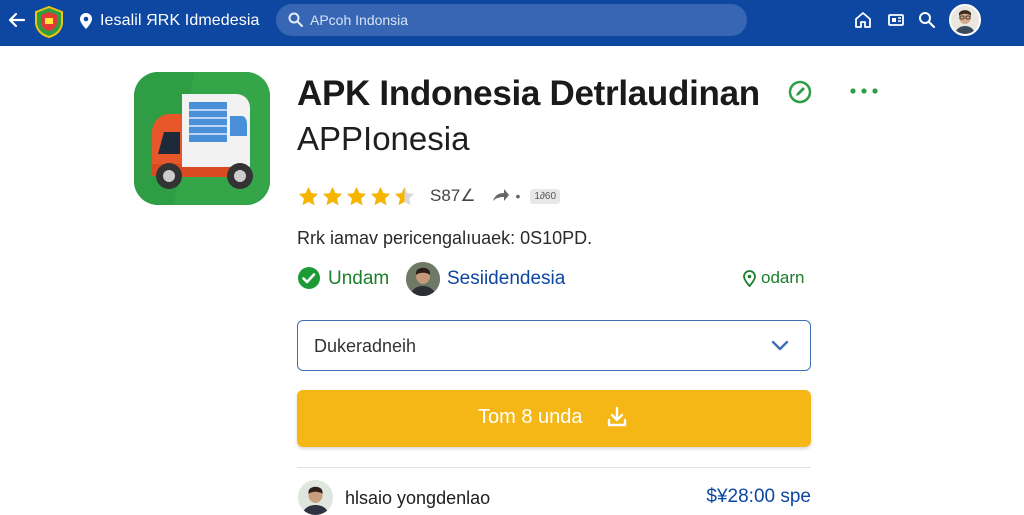 The height and width of the screenshot is (515, 1024). I want to click on meta-row: Undam Sesiidendesia odarn, so click(554, 279).